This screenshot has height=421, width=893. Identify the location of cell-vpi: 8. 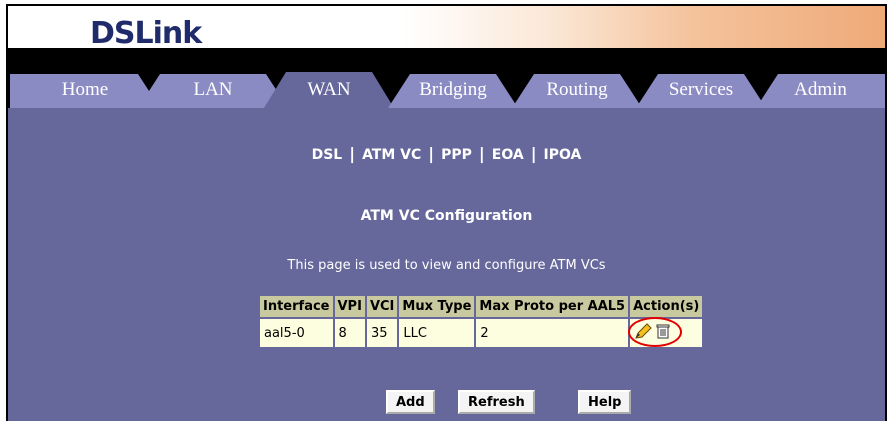
(349, 333).